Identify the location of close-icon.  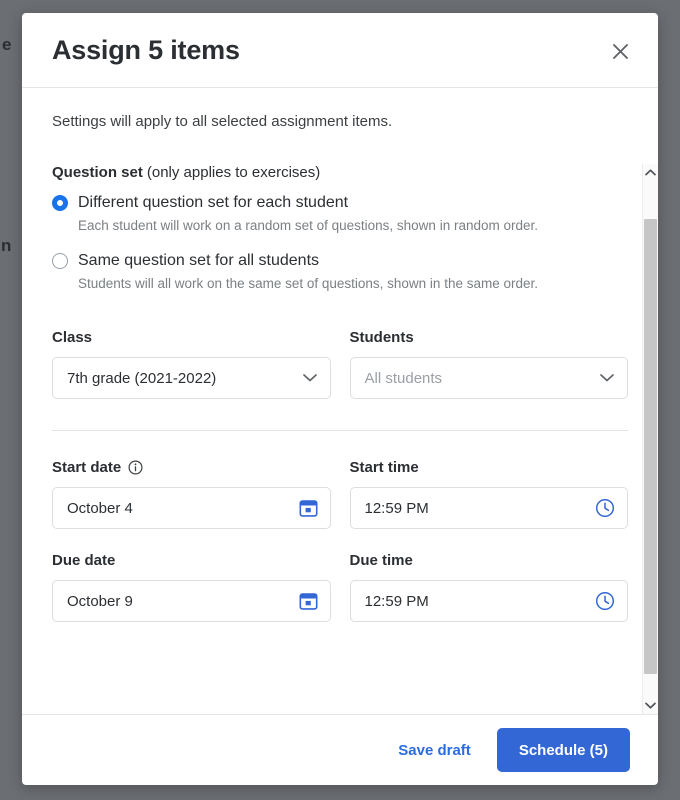
(620, 51).